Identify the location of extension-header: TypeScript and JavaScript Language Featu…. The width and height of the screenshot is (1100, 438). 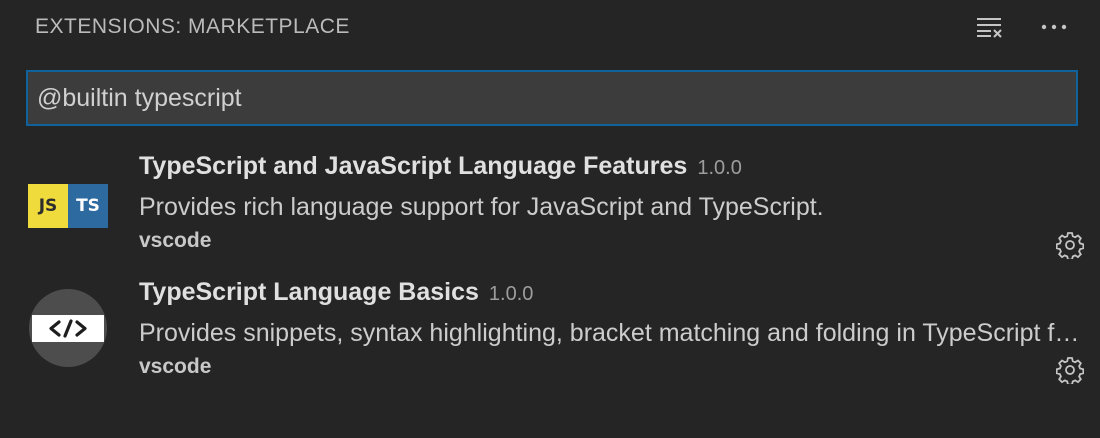
(440, 166).